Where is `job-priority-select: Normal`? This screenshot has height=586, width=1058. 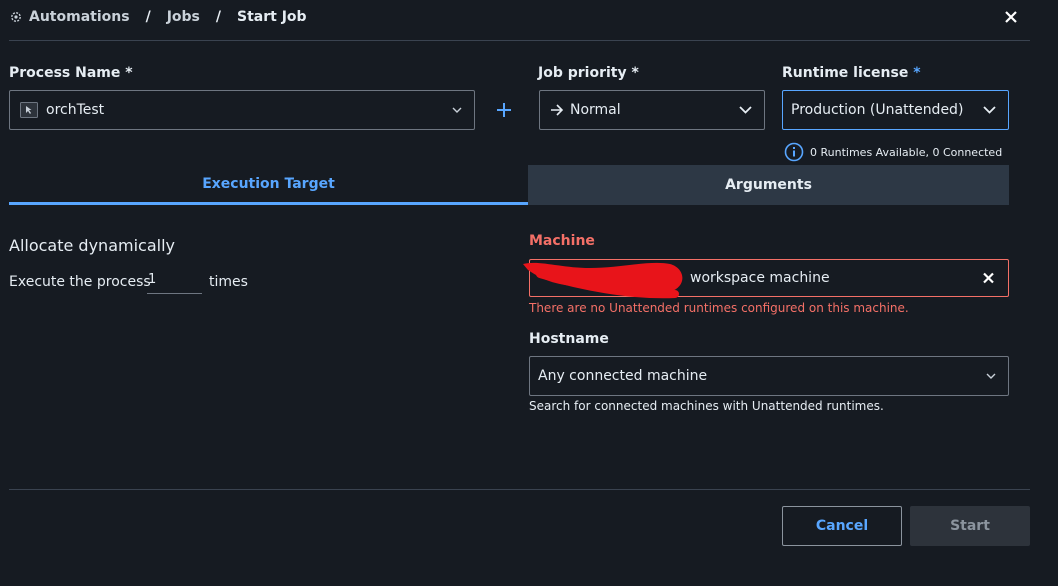 job-priority-select: Normal is located at coordinates (652, 110).